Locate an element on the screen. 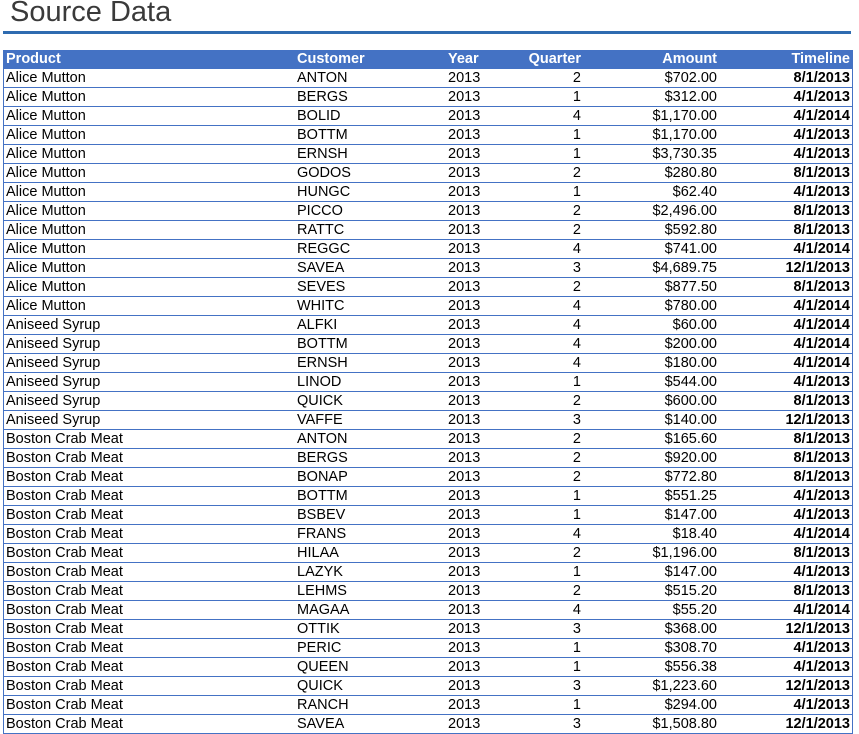  cell-customer: RATTC is located at coordinates (320, 230).